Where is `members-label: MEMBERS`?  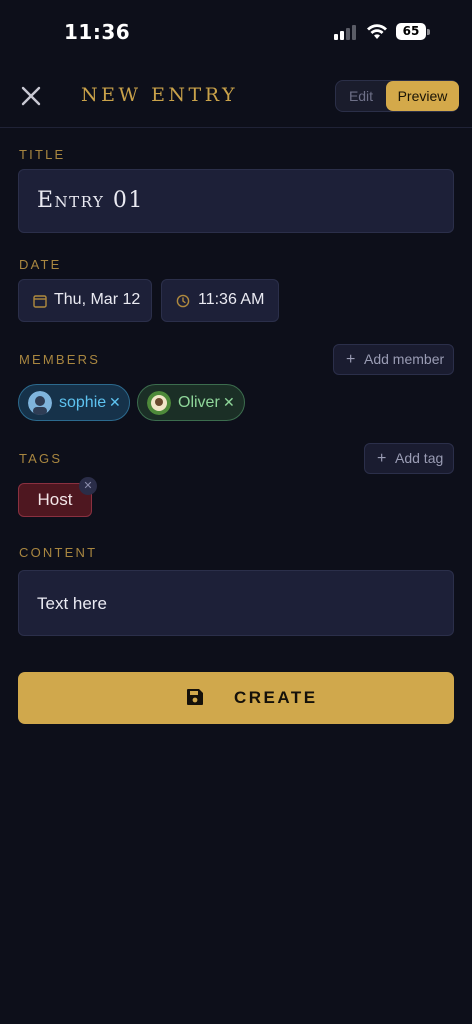 members-label: MEMBERS is located at coordinates (60, 359).